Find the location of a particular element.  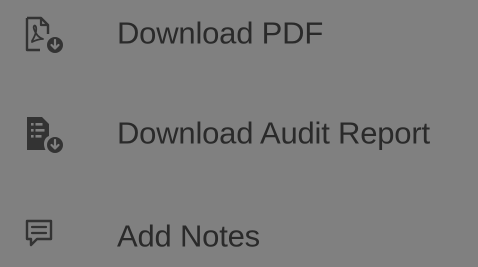

add-notes-icon is located at coordinates (46, 237).